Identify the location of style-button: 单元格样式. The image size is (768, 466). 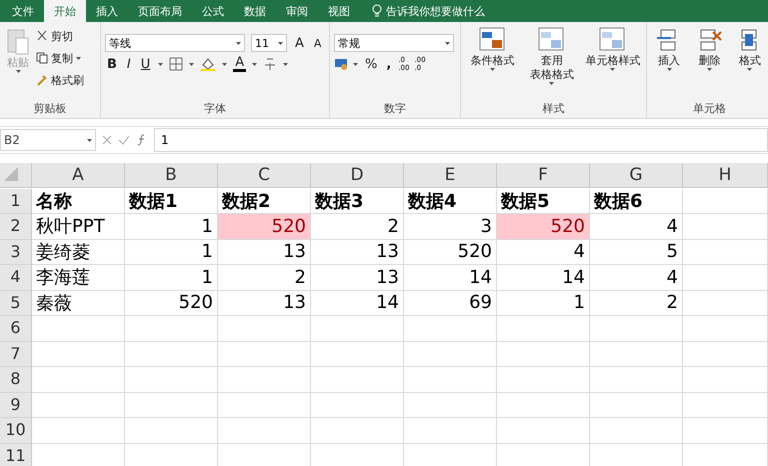
(612, 61).